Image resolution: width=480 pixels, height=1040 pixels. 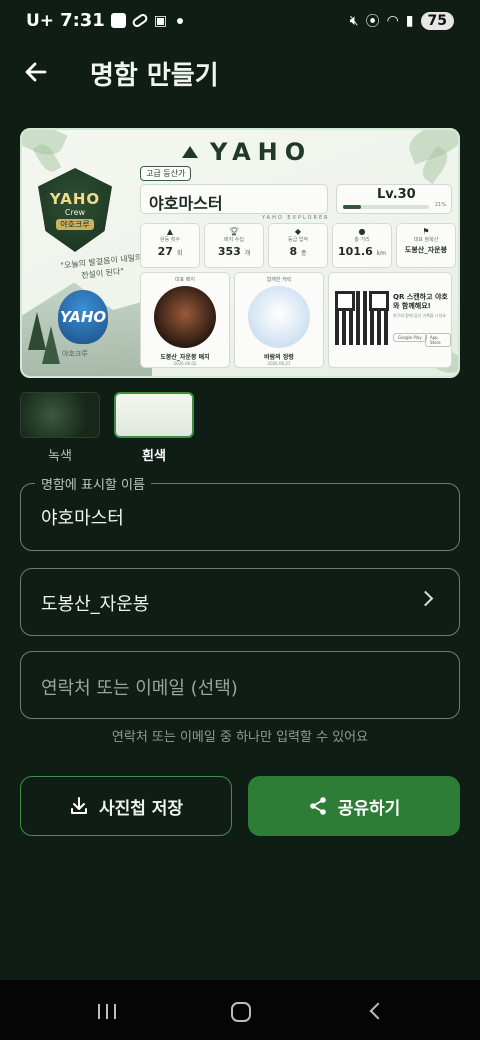 What do you see at coordinates (438, 340) in the screenshot?
I see `app-store-badge: App Store` at bounding box center [438, 340].